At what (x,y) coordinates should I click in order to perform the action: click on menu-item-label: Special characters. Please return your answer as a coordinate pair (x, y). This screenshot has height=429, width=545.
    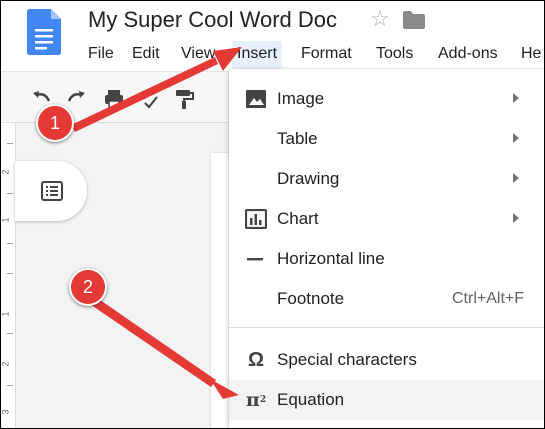
    Looking at the image, I should click on (347, 359).